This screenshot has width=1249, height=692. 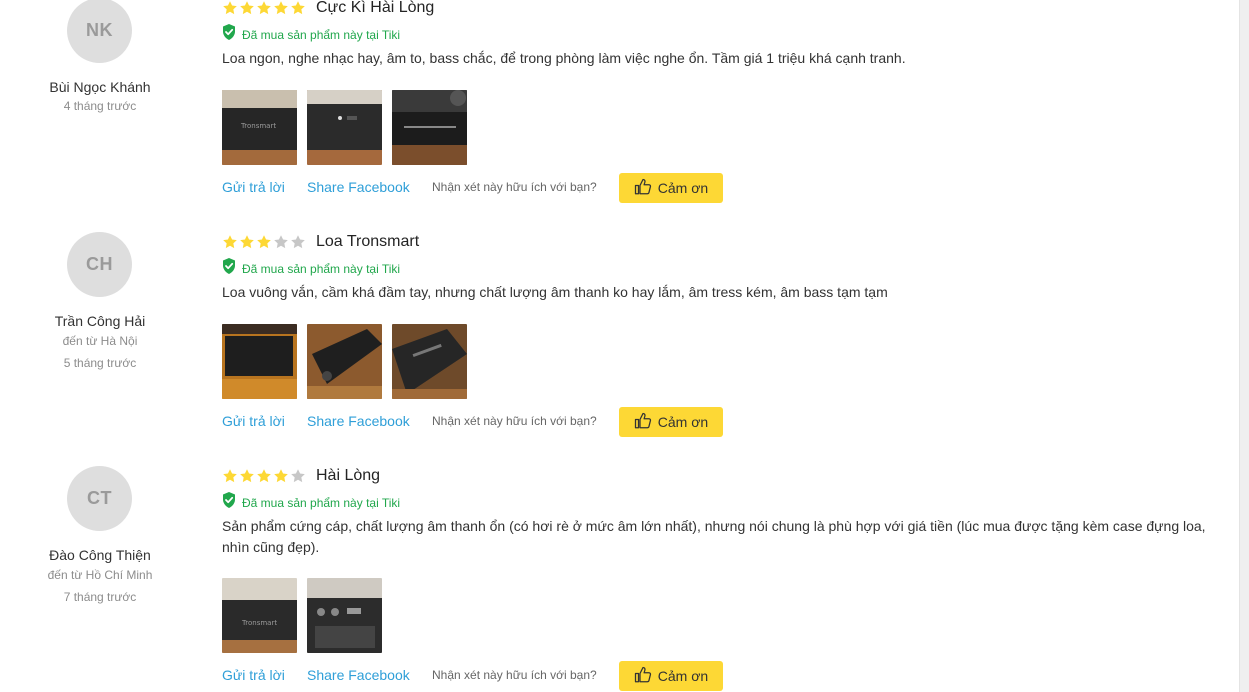 What do you see at coordinates (100, 363) in the screenshot?
I see `review-time: 5 tháng trước` at bounding box center [100, 363].